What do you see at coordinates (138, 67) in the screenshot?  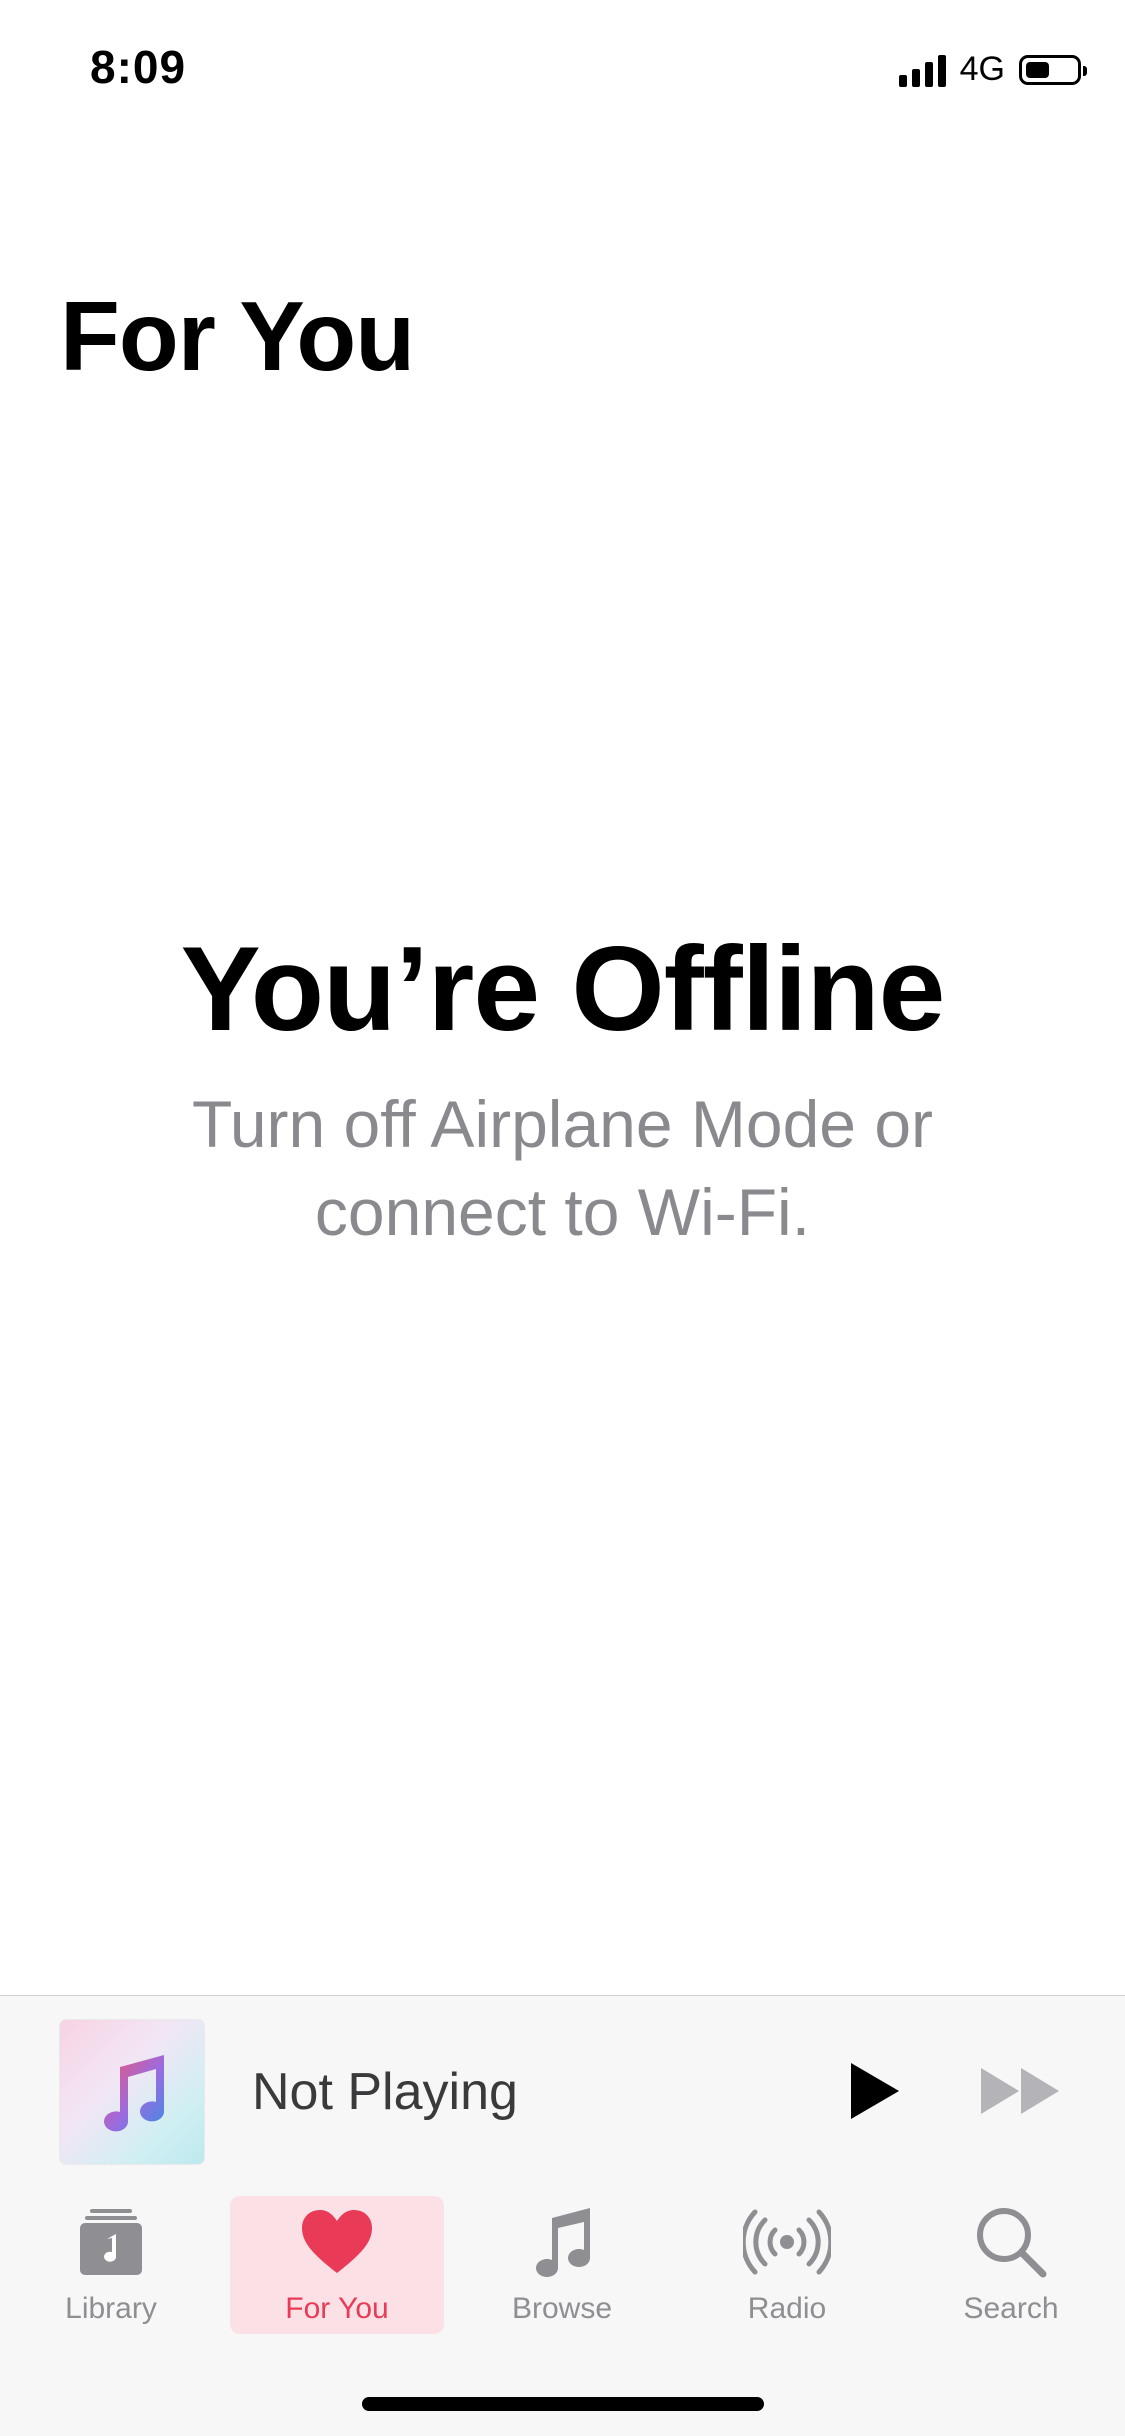 I see `status-time: 8:09` at bounding box center [138, 67].